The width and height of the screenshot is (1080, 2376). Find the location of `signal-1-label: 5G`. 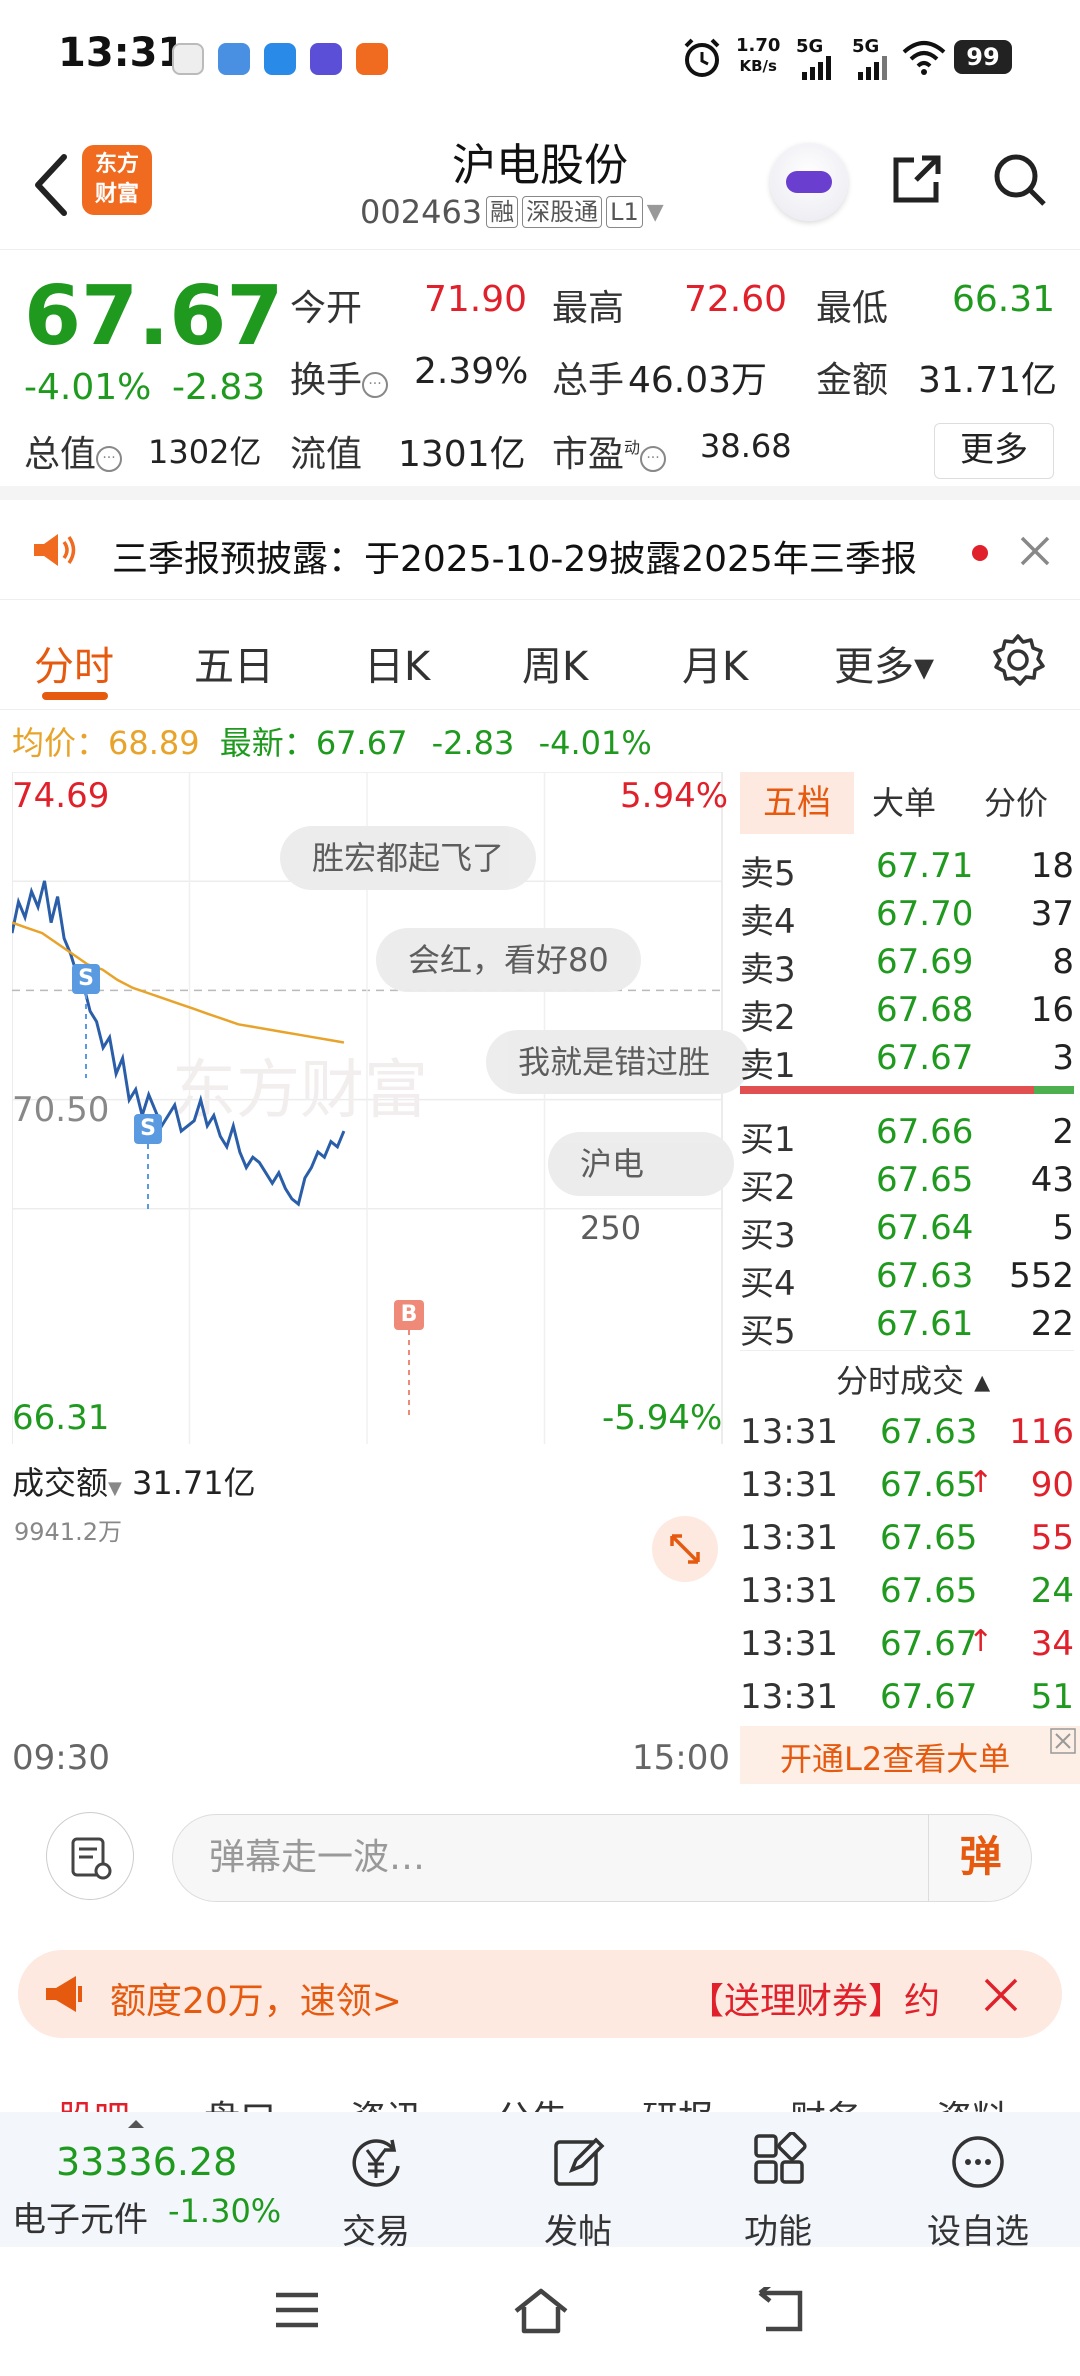

signal-1-label: 5G is located at coordinates (810, 46).